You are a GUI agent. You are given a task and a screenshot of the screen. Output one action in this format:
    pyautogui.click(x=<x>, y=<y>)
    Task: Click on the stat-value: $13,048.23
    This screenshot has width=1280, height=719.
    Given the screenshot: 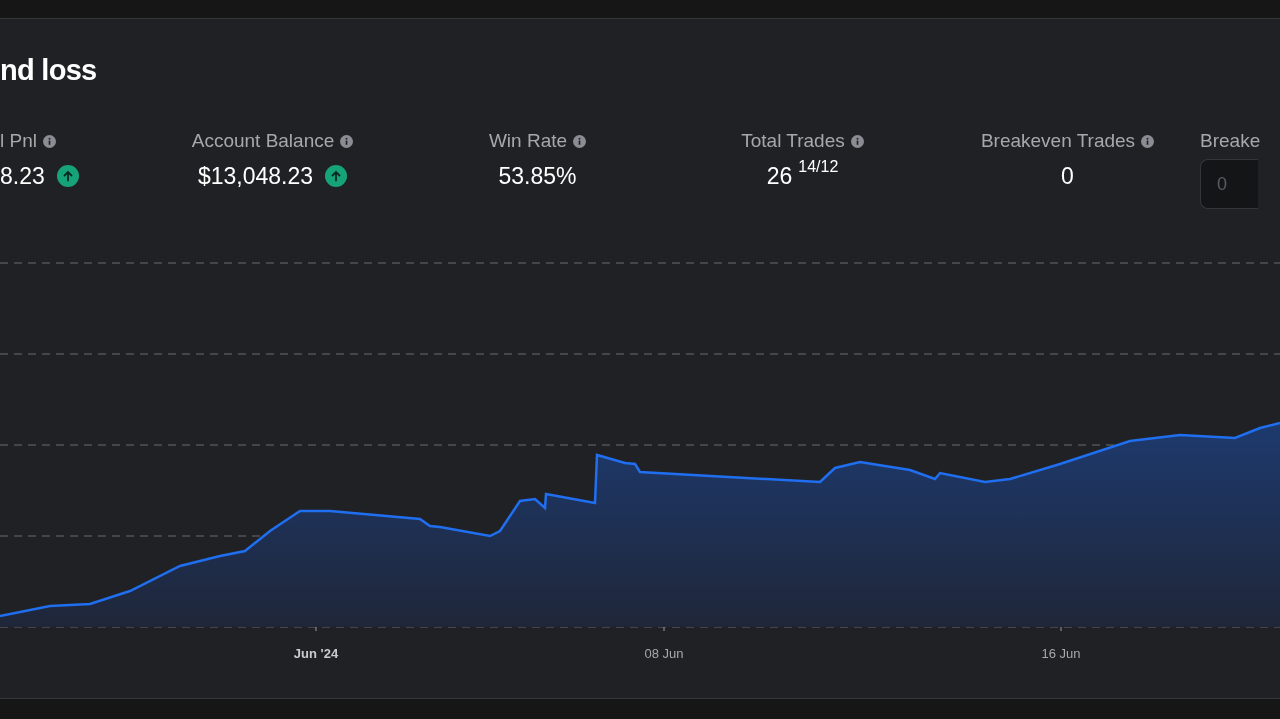 What is the action you would take?
    pyautogui.click(x=255, y=176)
    